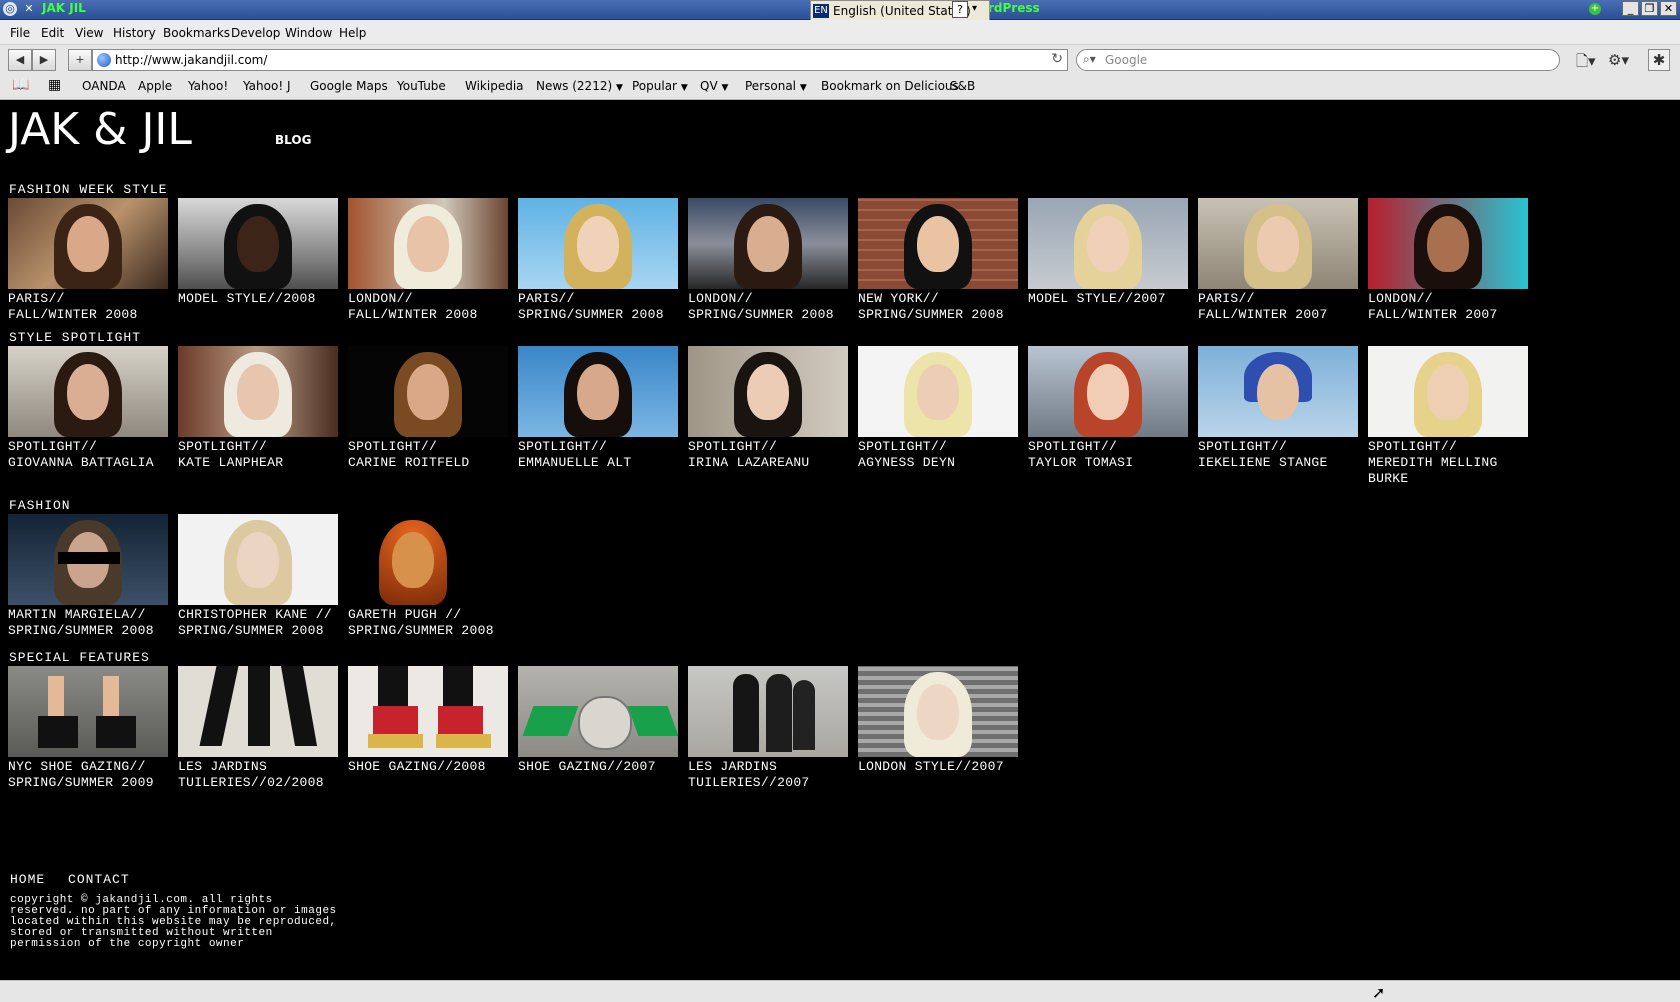  I want to click on close-button: ✕, so click(1668, 8).